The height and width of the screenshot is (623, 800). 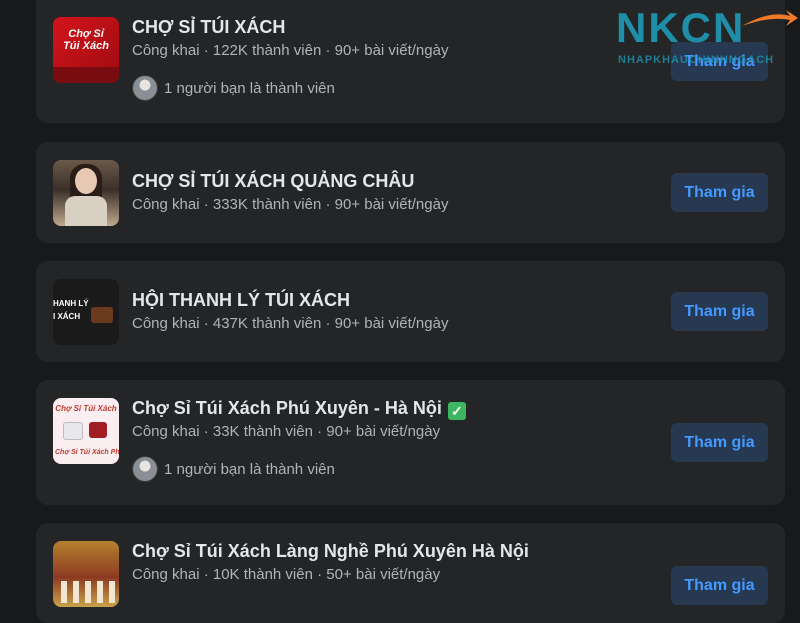 I want to click on group-thumbnail: Chợ Sỉ Túi Xách Chợ Sỉ Túi Xách Phú Xuy, so click(x=86, y=431).